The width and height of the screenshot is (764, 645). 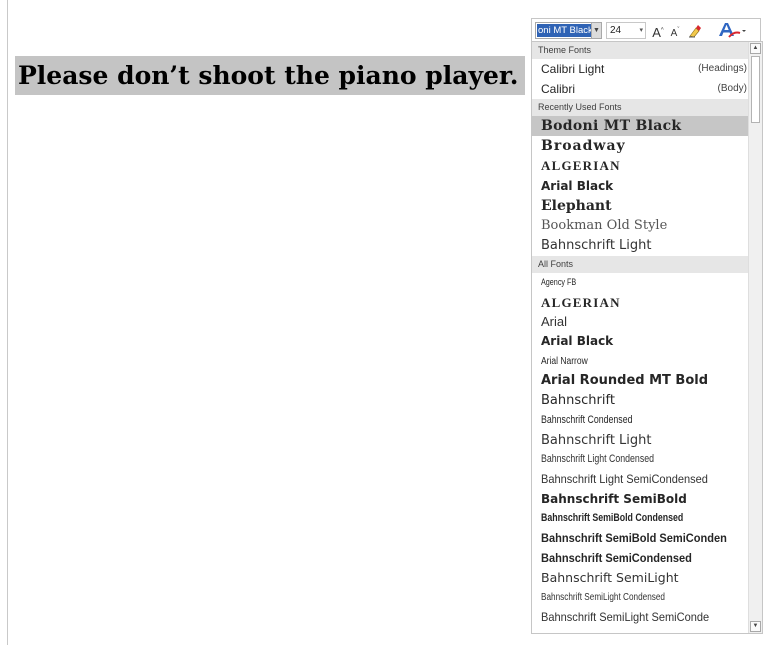 What do you see at coordinates (640, 206) in the screenshot?
I see `font-item-elephant: Elephant` at bounding box center [640, 206].